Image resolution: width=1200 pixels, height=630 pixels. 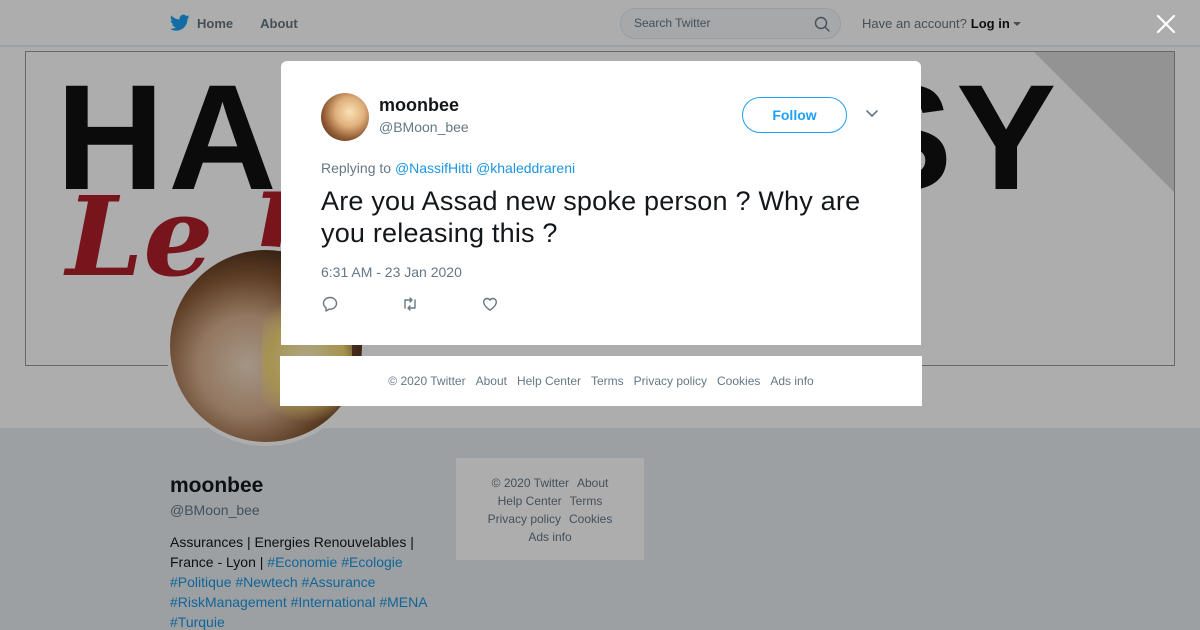 What do you see at coordinates (491, 381) in the screenshot?
I see `modal-footer-about-link: About` at bounding box center [491, 381].